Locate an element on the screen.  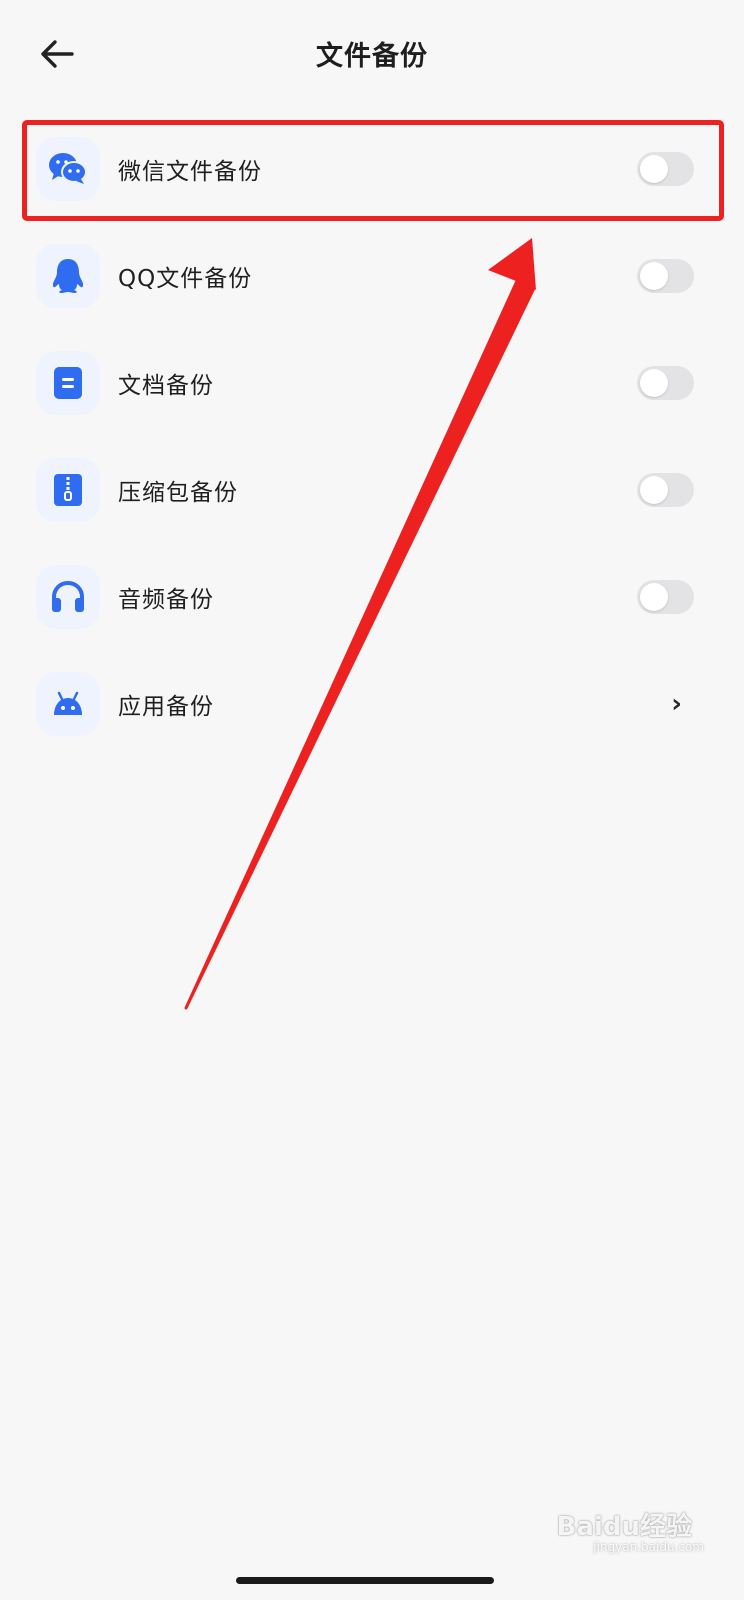
baidu-watermark: Baidu经验 is located at coordinates (624, 1527).